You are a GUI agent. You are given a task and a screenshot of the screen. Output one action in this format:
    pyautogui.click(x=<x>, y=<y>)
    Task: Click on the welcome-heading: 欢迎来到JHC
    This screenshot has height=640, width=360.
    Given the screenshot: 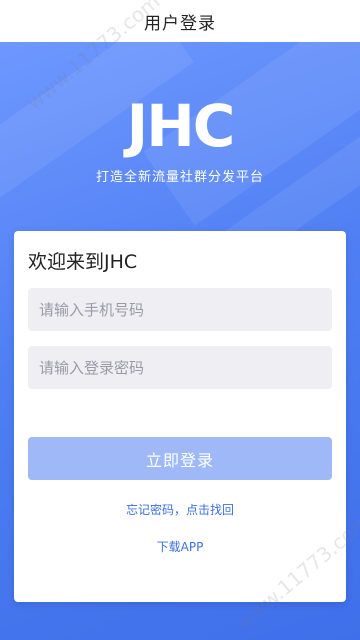 What is the action you would take?
    pyautogui.click(x=83, y=262)
    